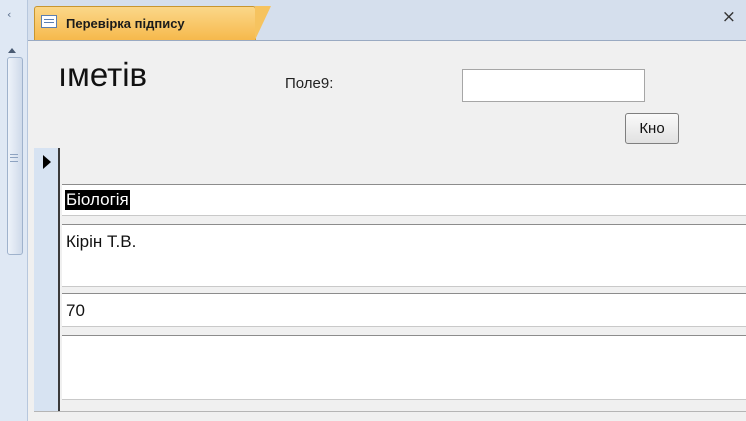 This screenshot has height=421, width=746. Describe the element at coordinates (387, 20) in the screenshot. I see `document-tab-bar: Перевірка підпису ×` at that location.